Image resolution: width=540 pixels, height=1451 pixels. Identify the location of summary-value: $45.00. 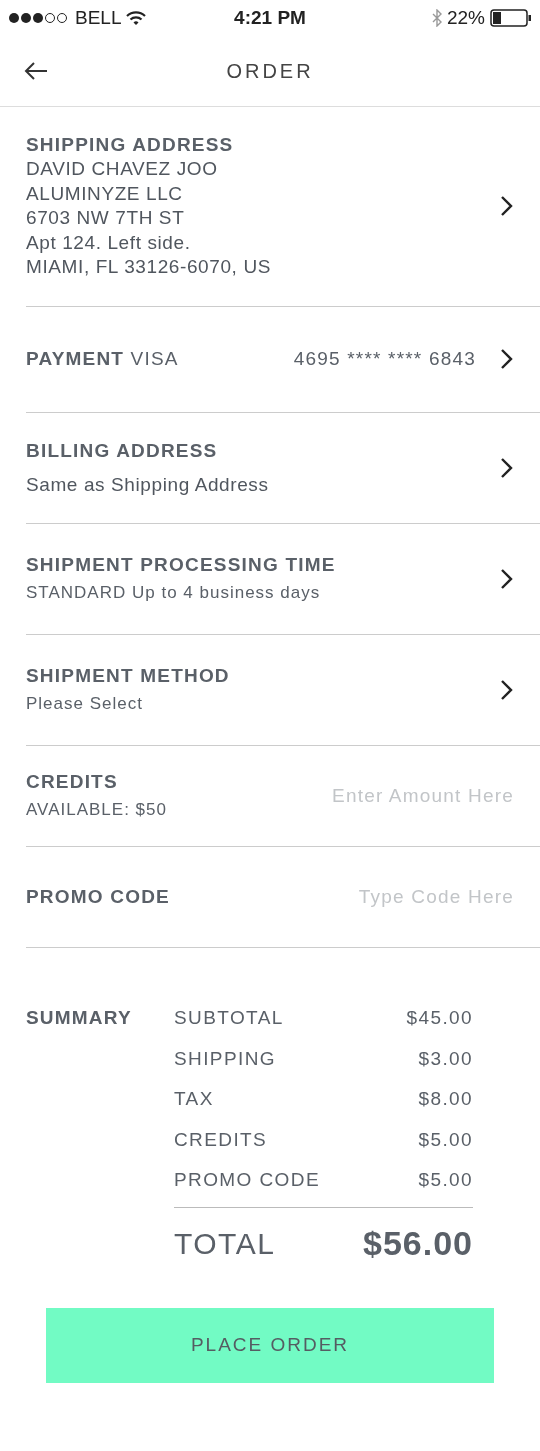
(439, 1018).